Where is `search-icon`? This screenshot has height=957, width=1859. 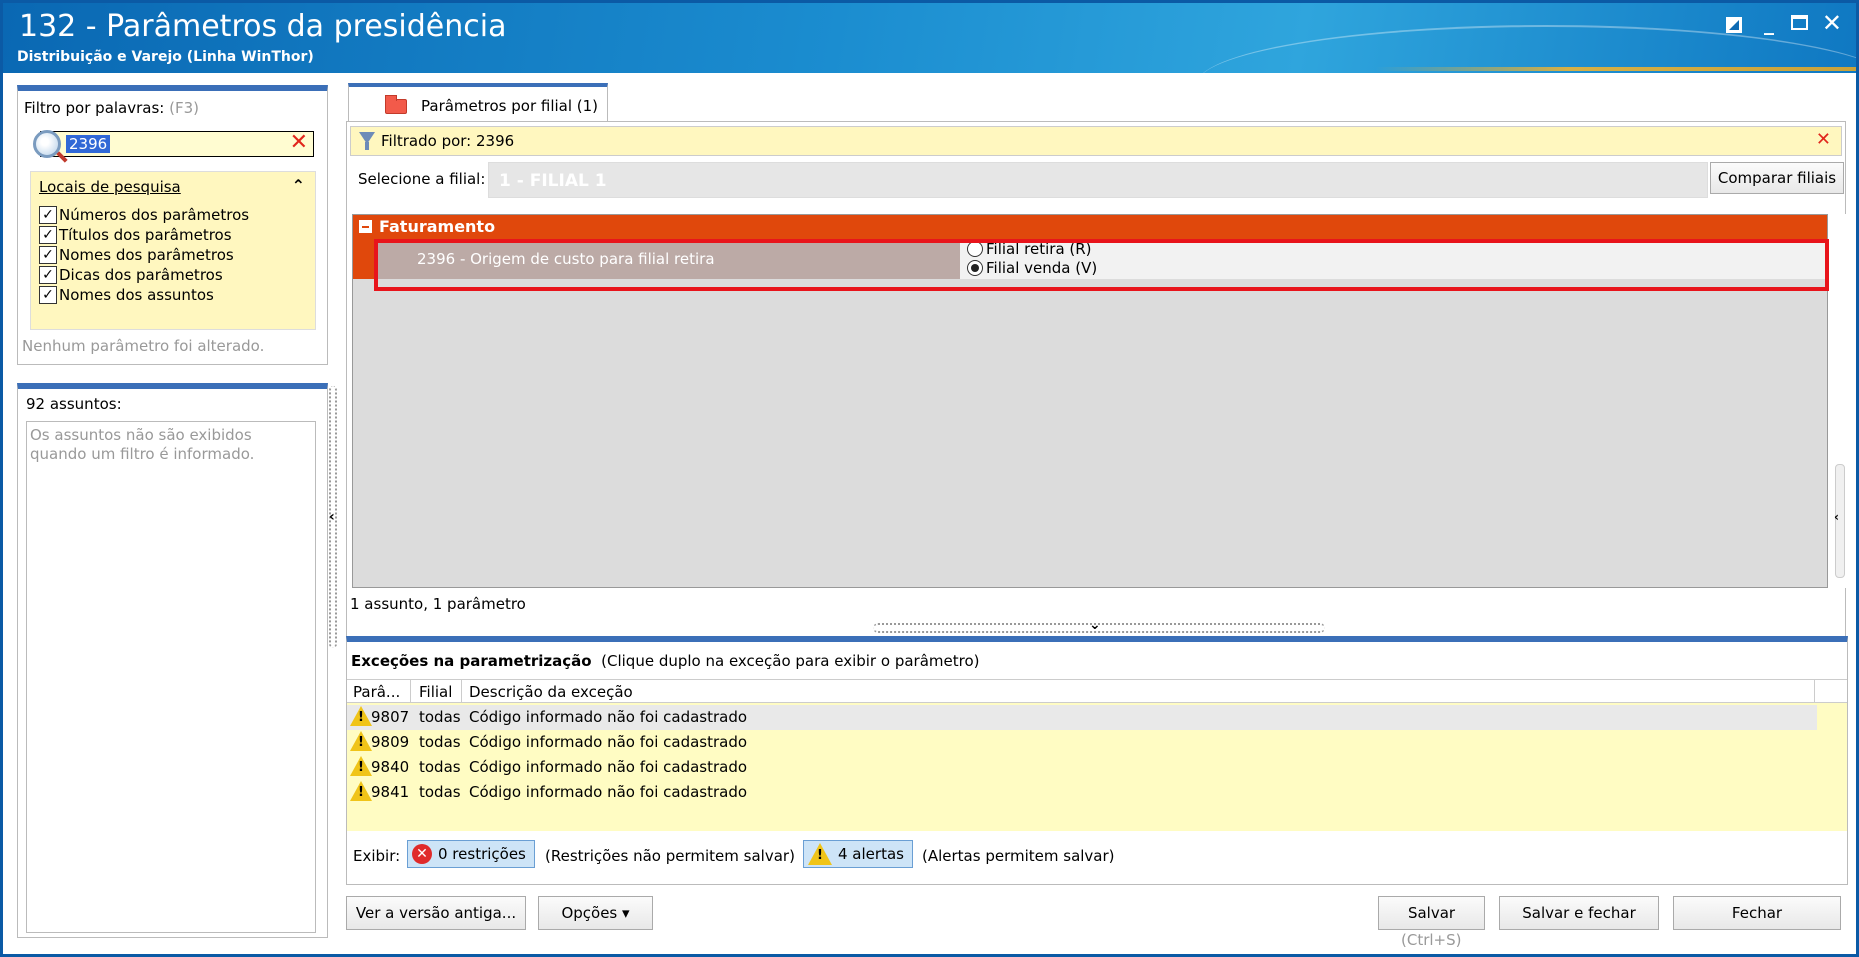 search-icon is located at coordinates (47, 144).